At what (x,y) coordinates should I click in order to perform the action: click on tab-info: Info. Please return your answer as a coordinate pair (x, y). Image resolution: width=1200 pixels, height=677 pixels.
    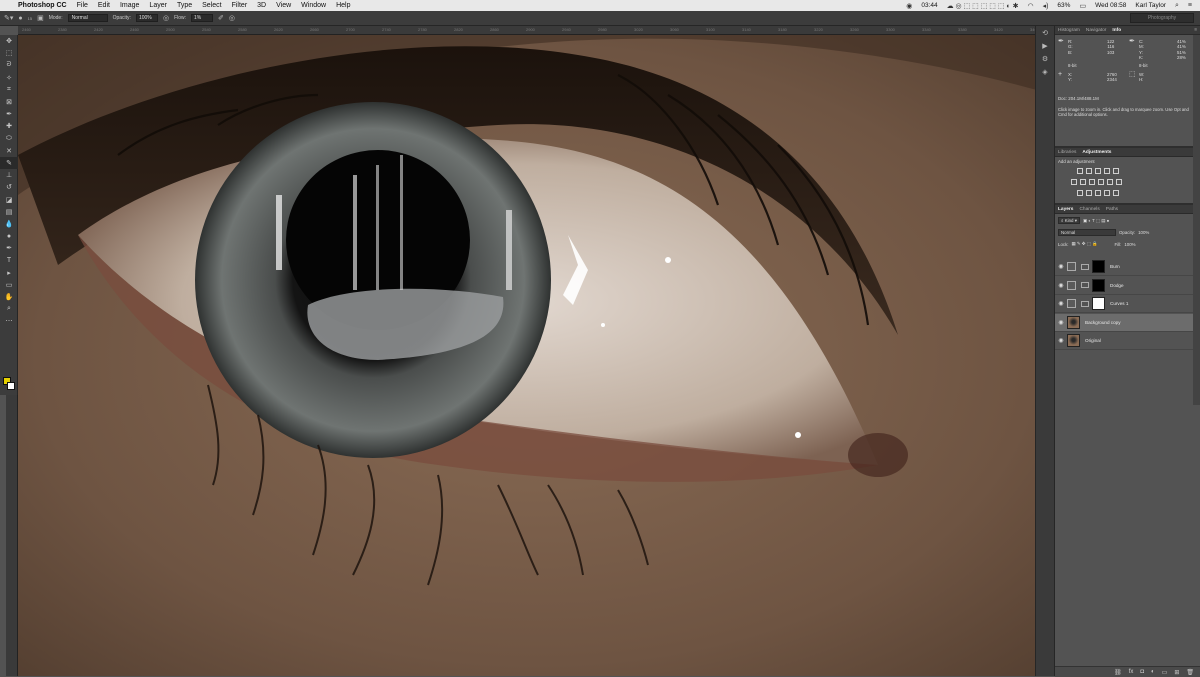
    Looking at the image, I should click on (1116, 30).